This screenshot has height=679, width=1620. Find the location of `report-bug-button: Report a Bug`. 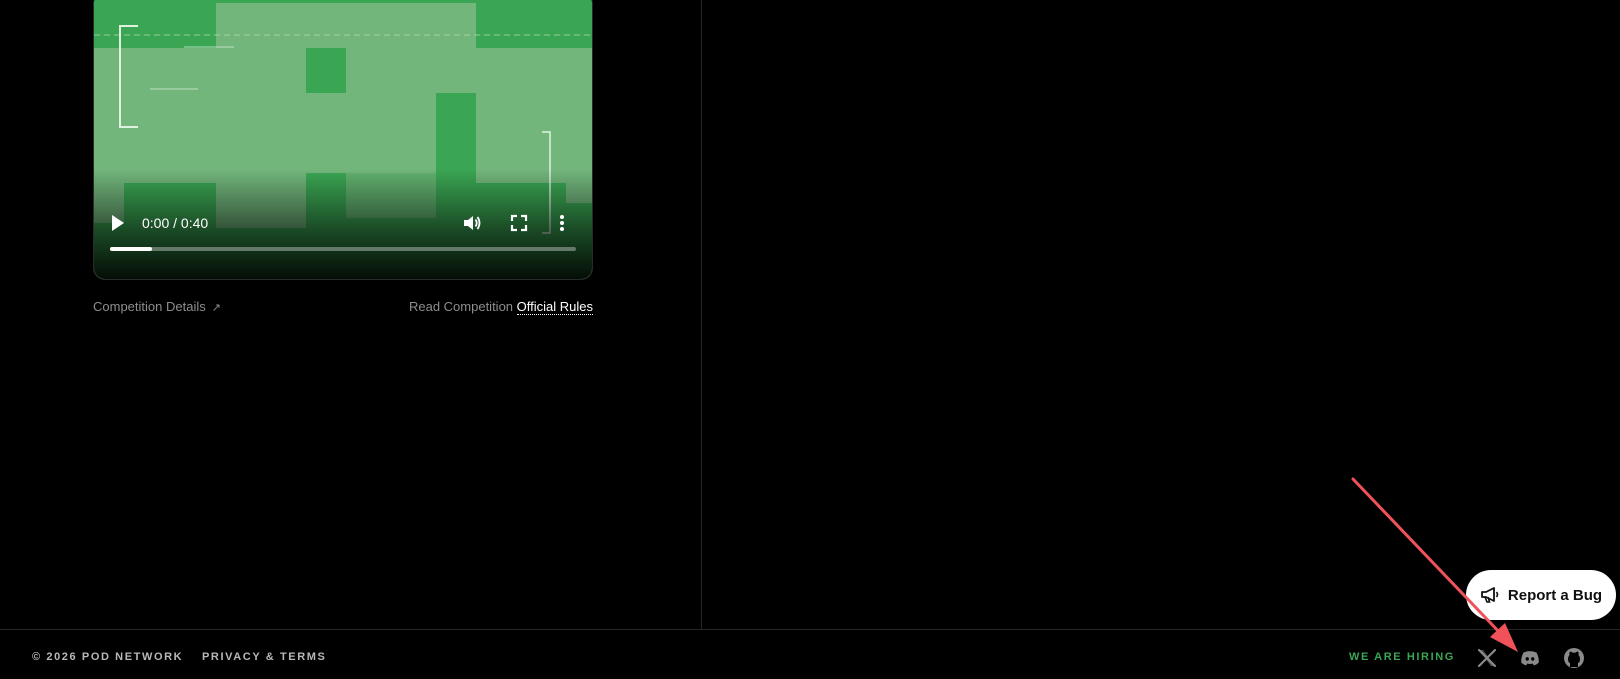

report-bug-button: Report a Bug is located at coordinates (1541, 595).